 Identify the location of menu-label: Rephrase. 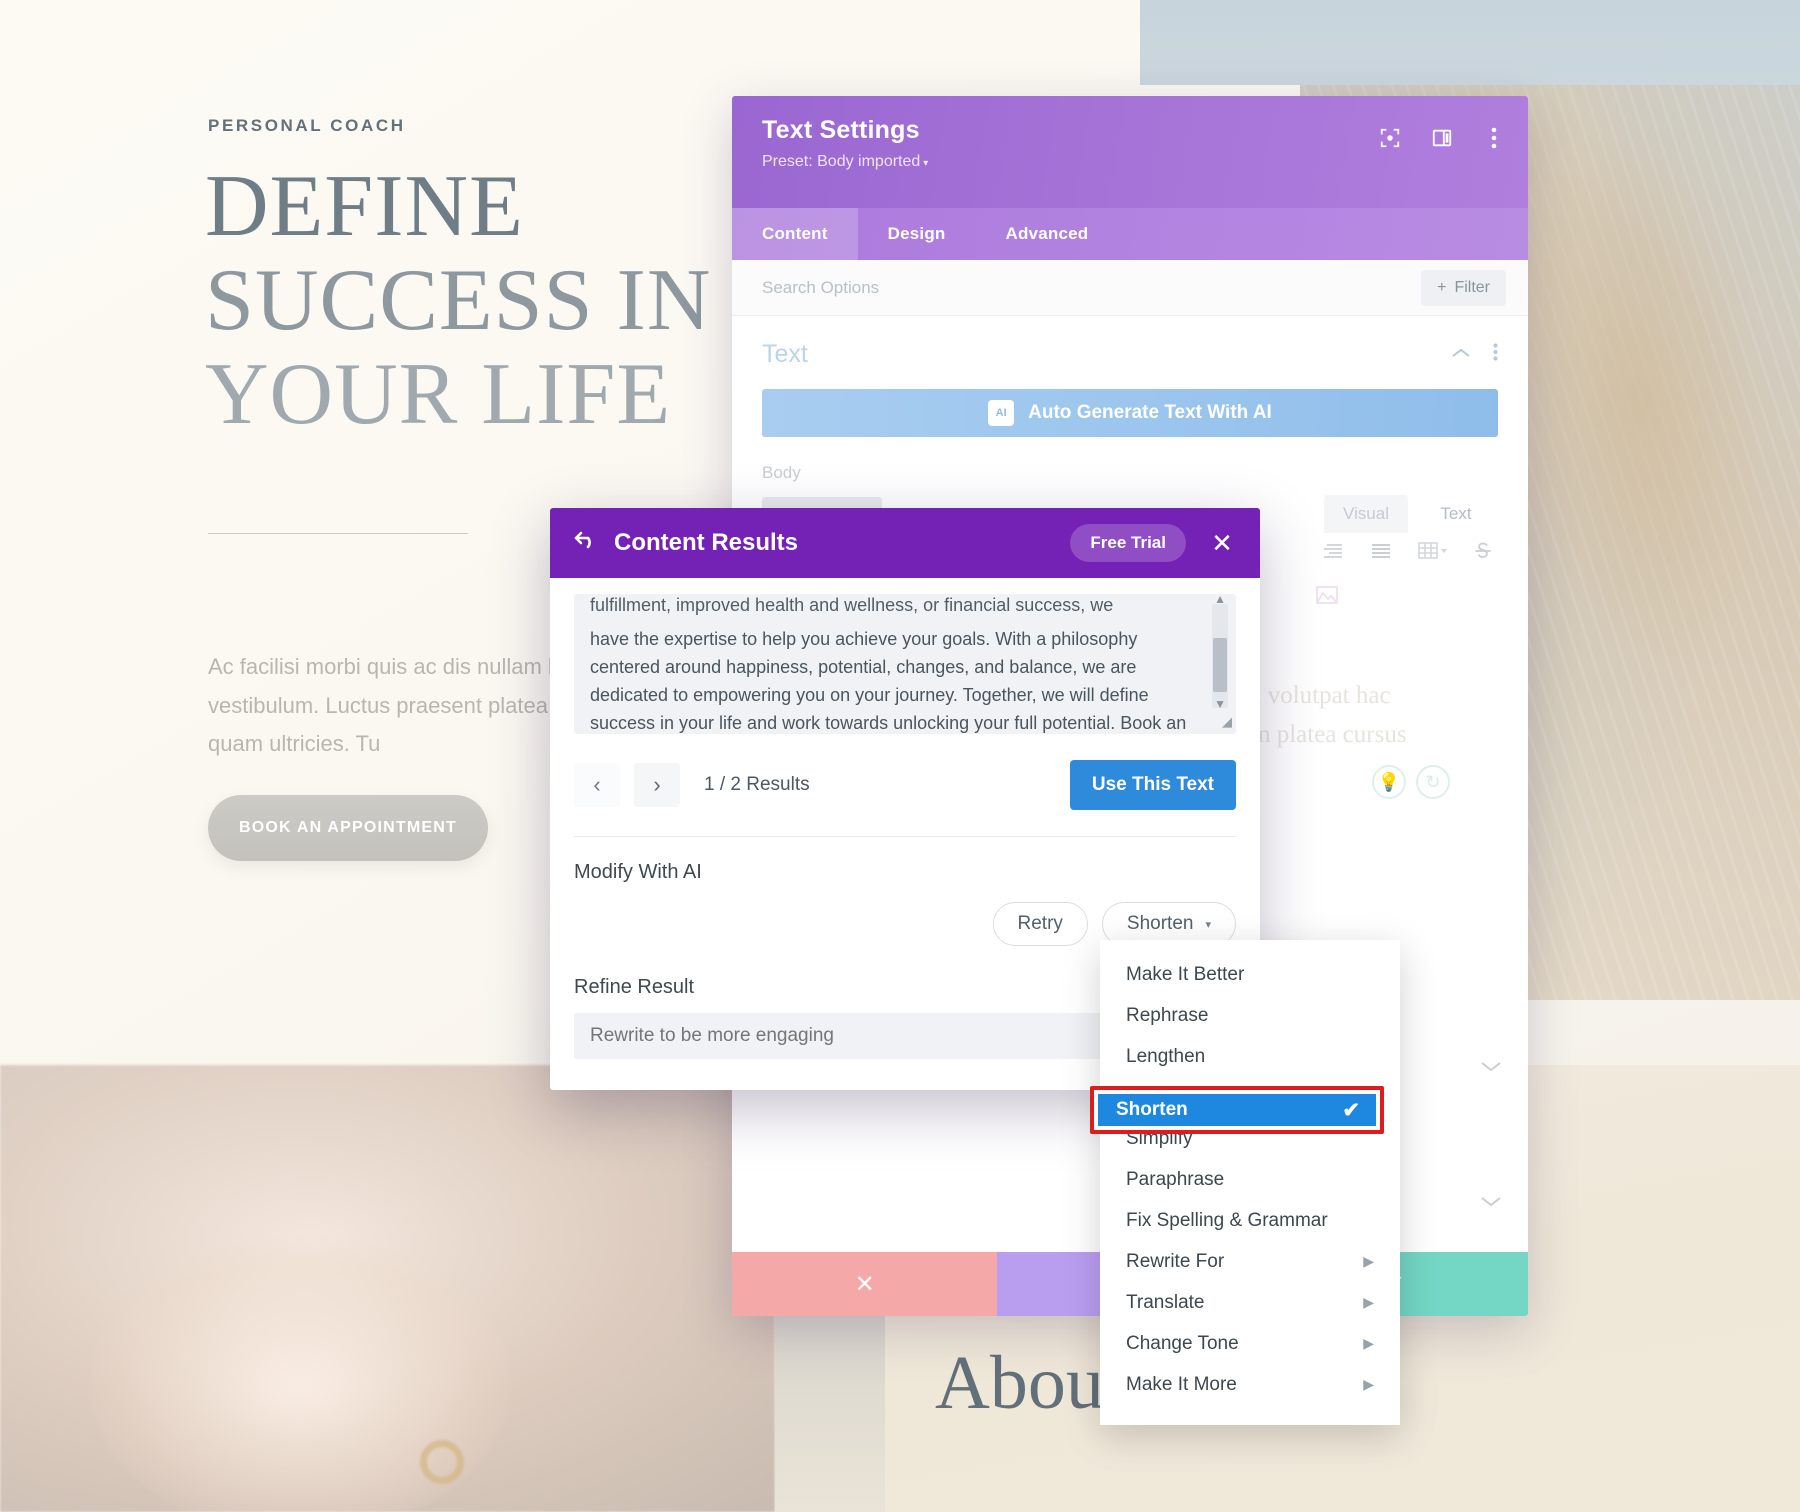
(1167, 1015).